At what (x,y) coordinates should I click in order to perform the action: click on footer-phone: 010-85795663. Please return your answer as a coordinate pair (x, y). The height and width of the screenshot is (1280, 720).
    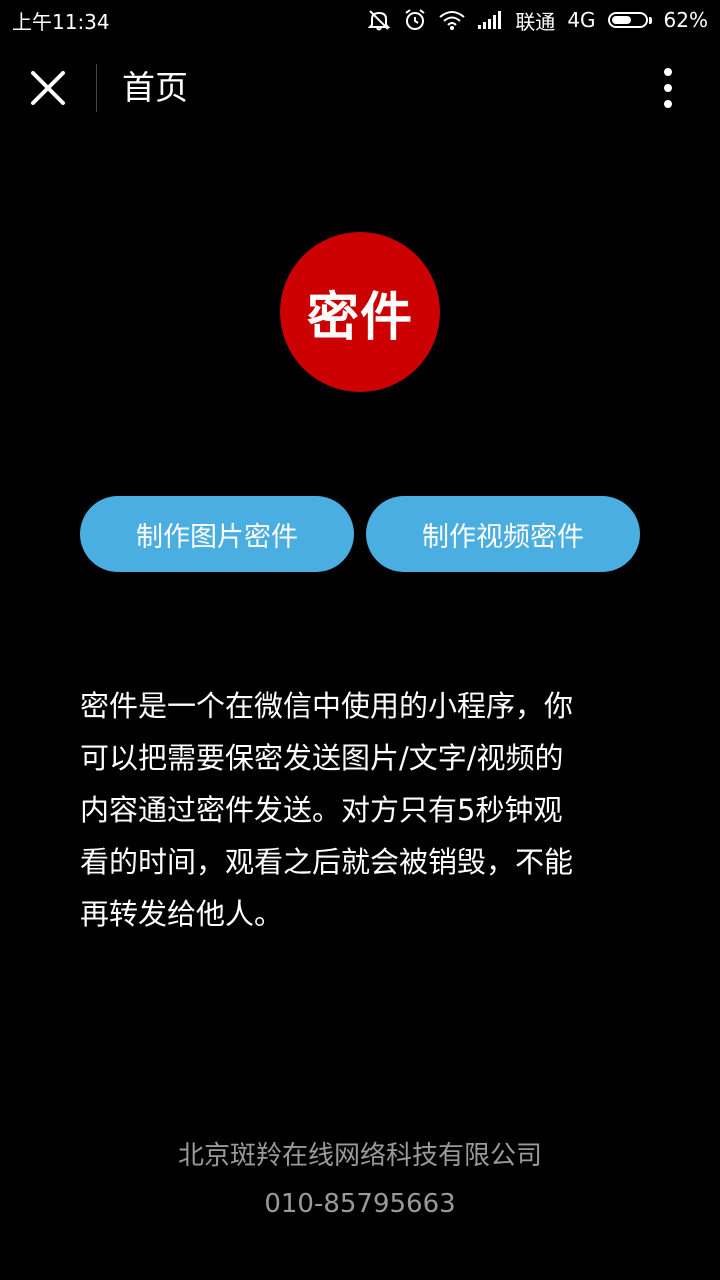
    Looking at the image, I should click on (360, 1204).